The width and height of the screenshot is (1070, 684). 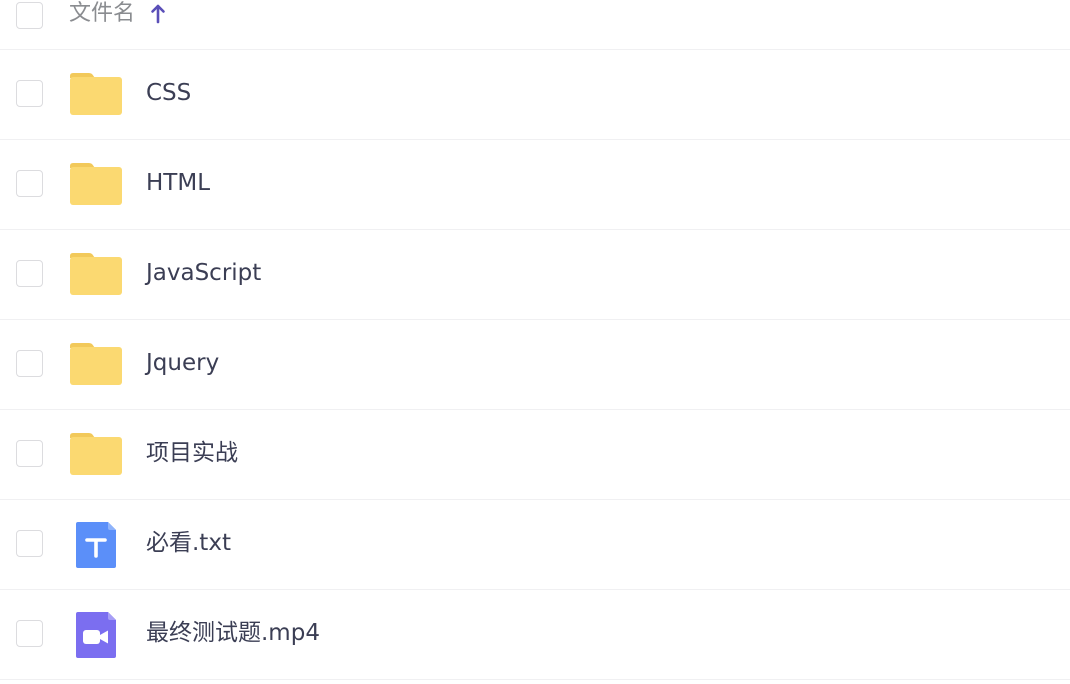 I want to click on file-row: JavaScript, so click(x=535, y=275).